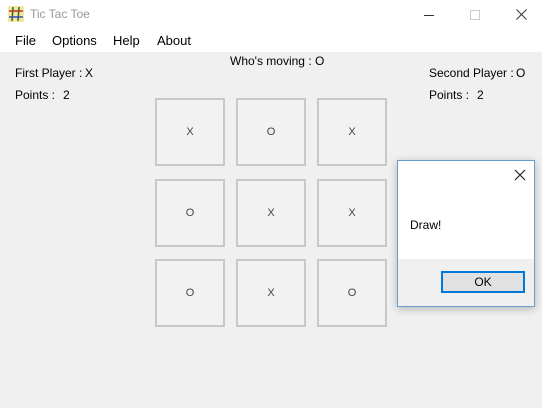  What do you see at coordinates (521, 73) in the screenshot?
I see `second-player-symbol: O` at bounding box center [521, 73].